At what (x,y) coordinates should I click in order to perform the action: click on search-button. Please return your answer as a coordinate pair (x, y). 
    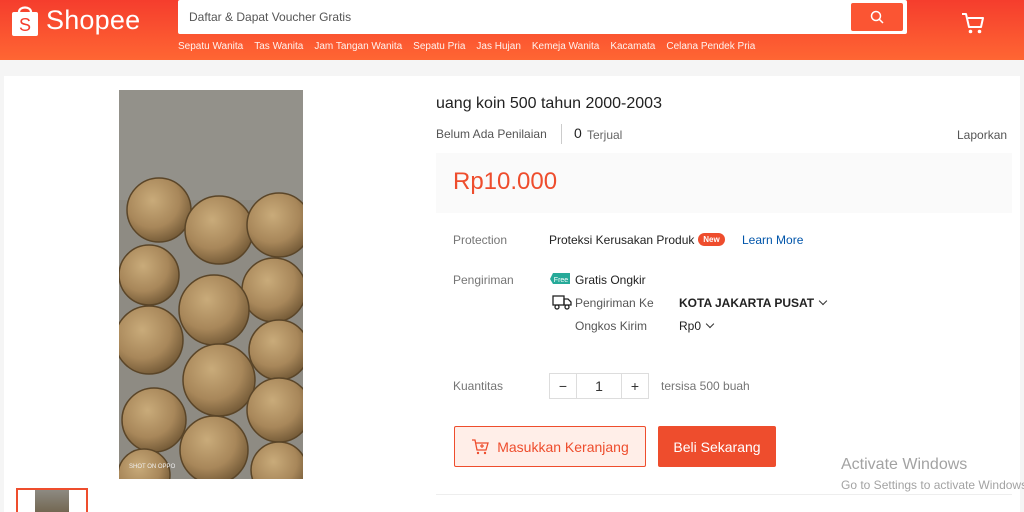
    Looking at the image, I should click on (877, 17).